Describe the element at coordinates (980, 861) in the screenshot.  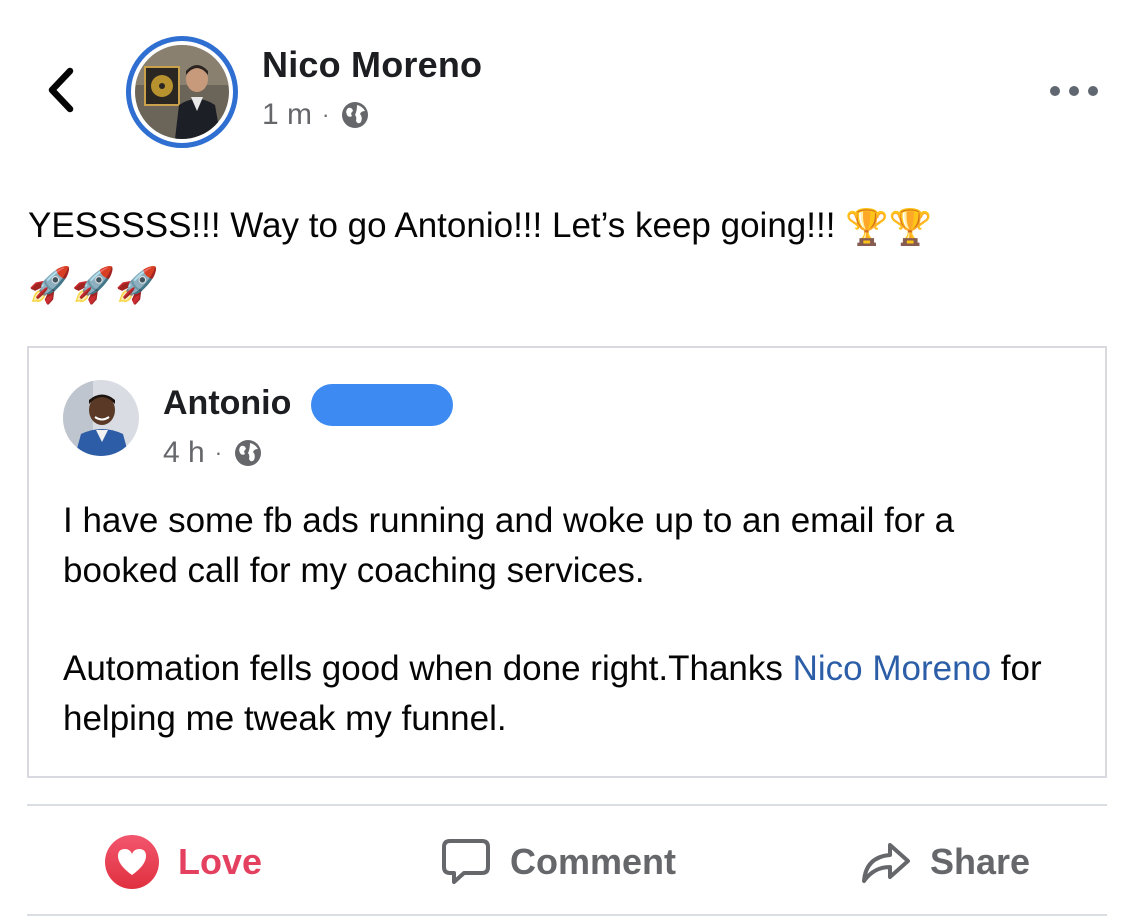
I see `share-label: Share` at that location.